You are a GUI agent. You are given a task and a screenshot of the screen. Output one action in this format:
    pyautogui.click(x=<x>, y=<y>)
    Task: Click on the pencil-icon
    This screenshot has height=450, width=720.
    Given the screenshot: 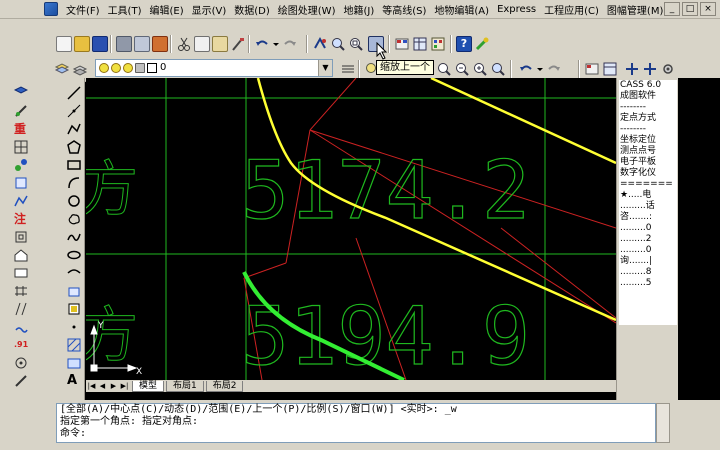 What is the action you would take?
    pyautogui.click(x=21, y=381)
    